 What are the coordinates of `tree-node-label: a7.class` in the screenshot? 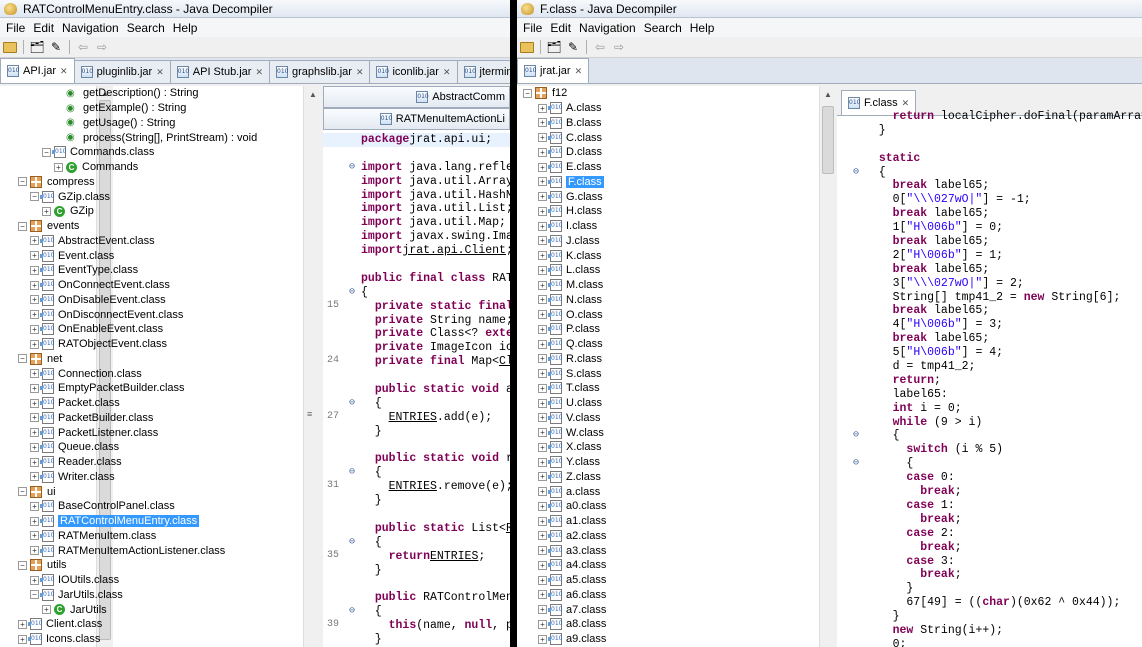 It's located at (586, 610).